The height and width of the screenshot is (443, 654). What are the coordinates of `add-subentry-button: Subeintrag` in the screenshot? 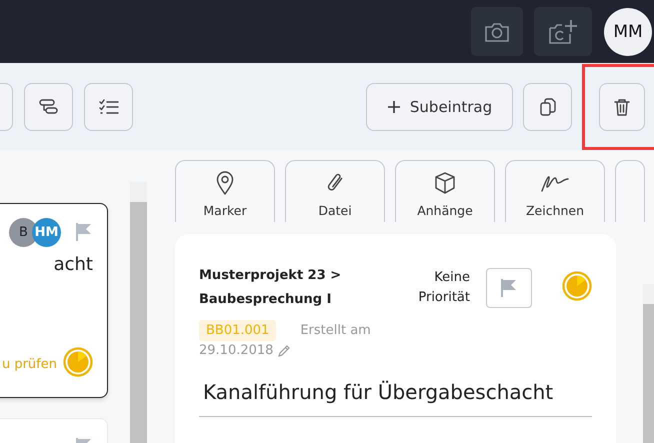 It's located at (439, 106).